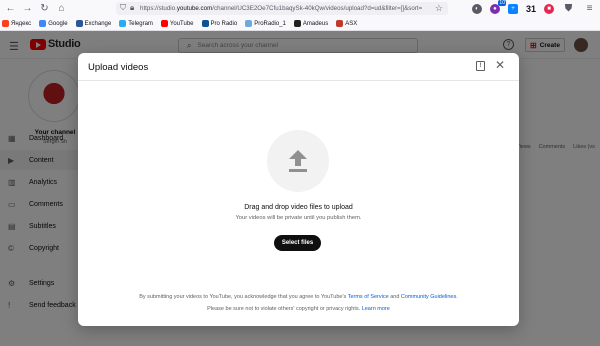 This screenshot has width=600, height=346. What do you see at coordinates (132, 7) in the screenshot?
I see `lock-icon: 🔒︎` at bounding box center [132, 7].